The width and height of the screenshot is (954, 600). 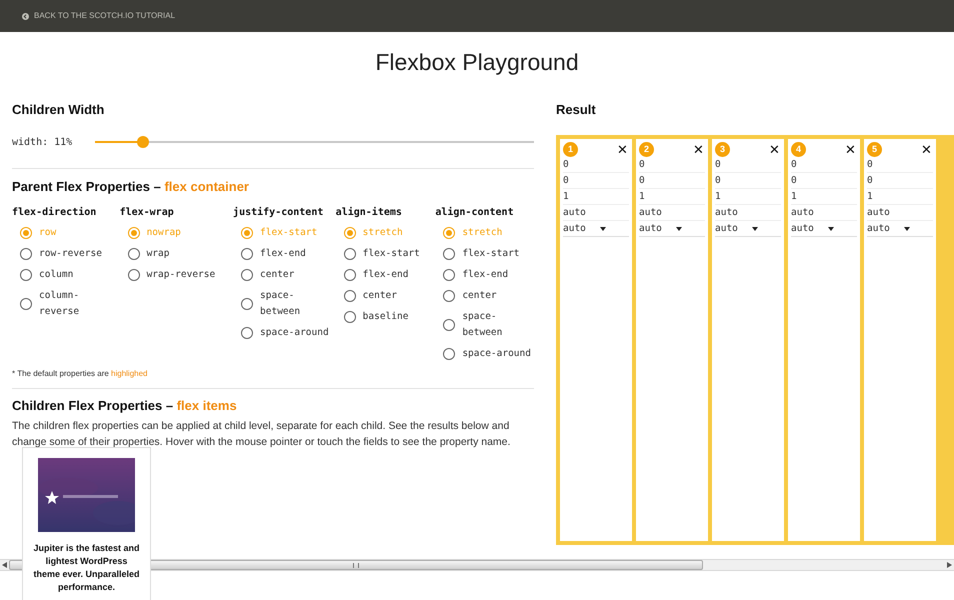 What do you see at coordinates (874, 149) in the screenshot?
I see `item-number: 5` at bounding box center [874, 149].